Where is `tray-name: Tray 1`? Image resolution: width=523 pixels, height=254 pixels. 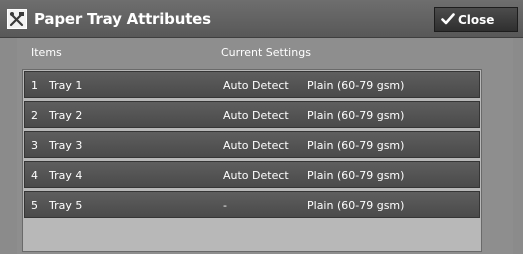 tray-name: Tray 1 is located at coordinates (66, 85).